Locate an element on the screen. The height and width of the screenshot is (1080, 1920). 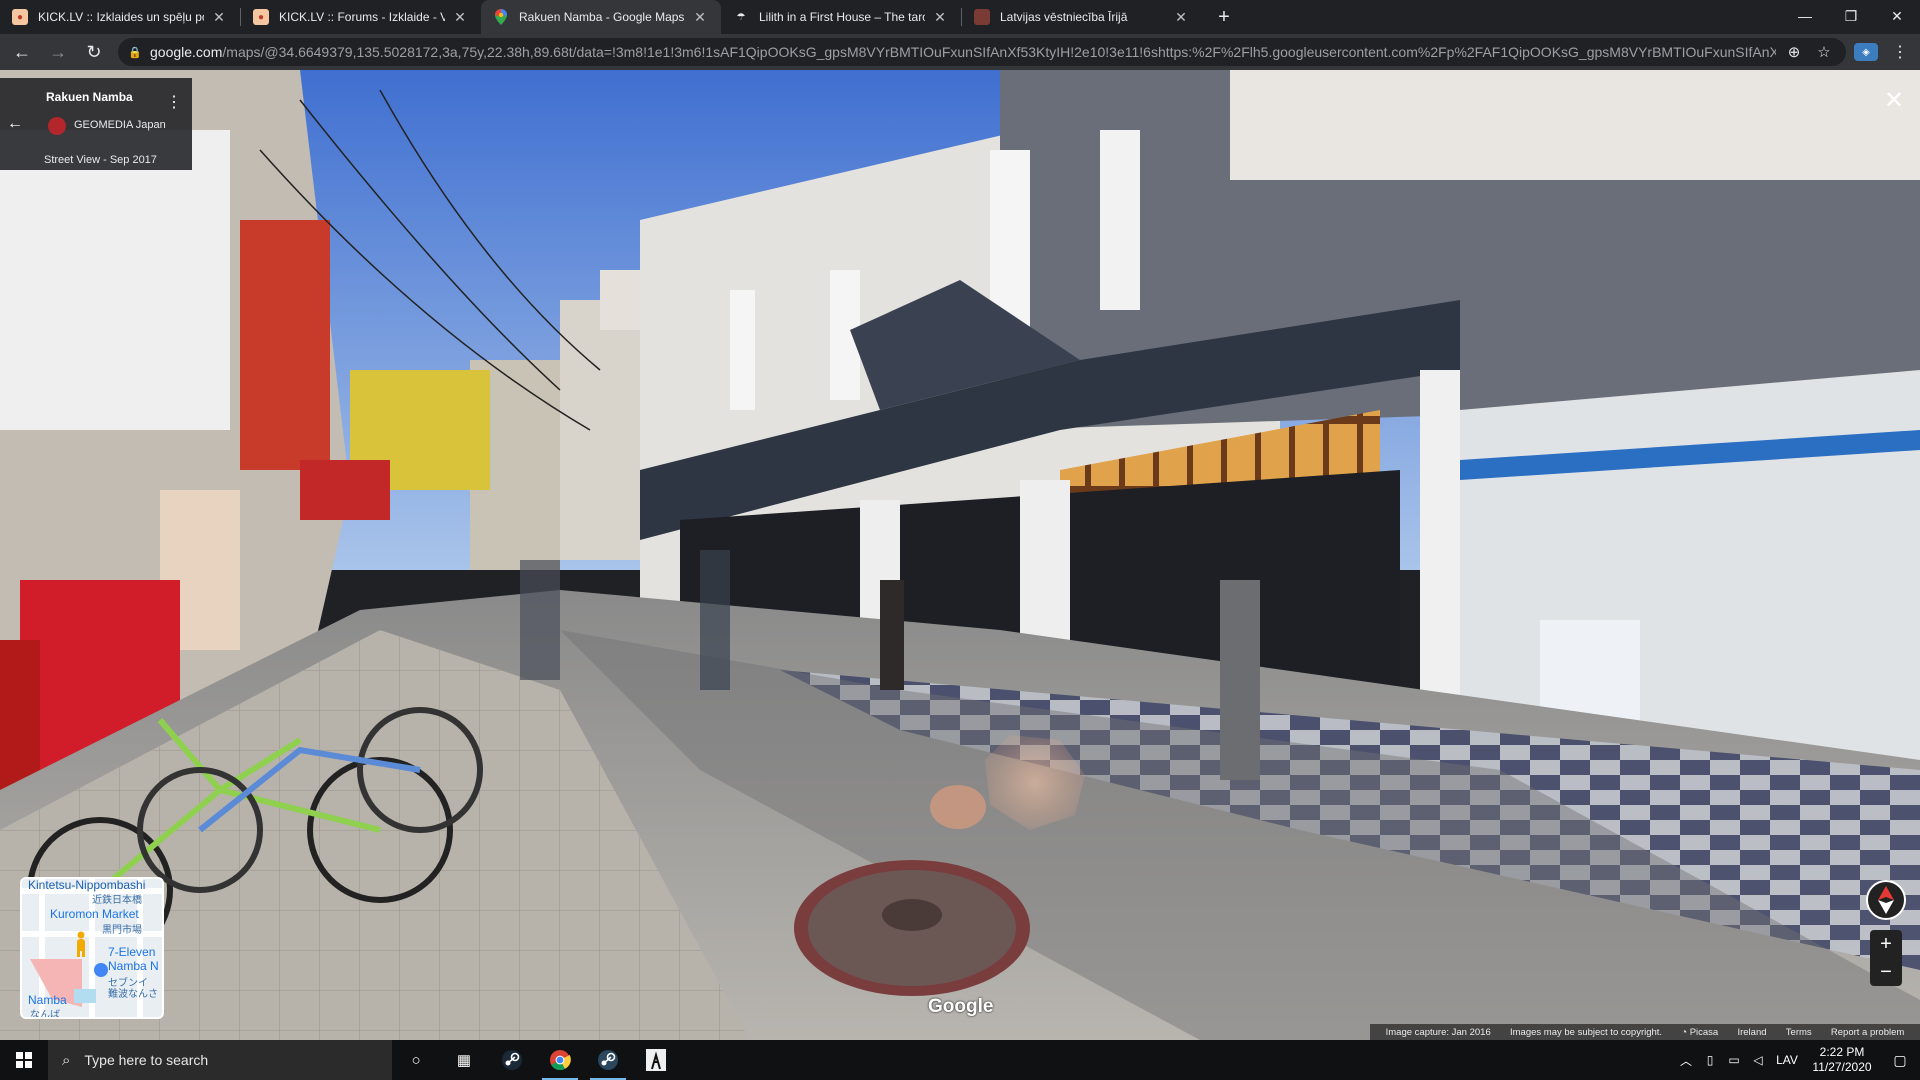
pegman-icon is located at coordinates (81, 944).